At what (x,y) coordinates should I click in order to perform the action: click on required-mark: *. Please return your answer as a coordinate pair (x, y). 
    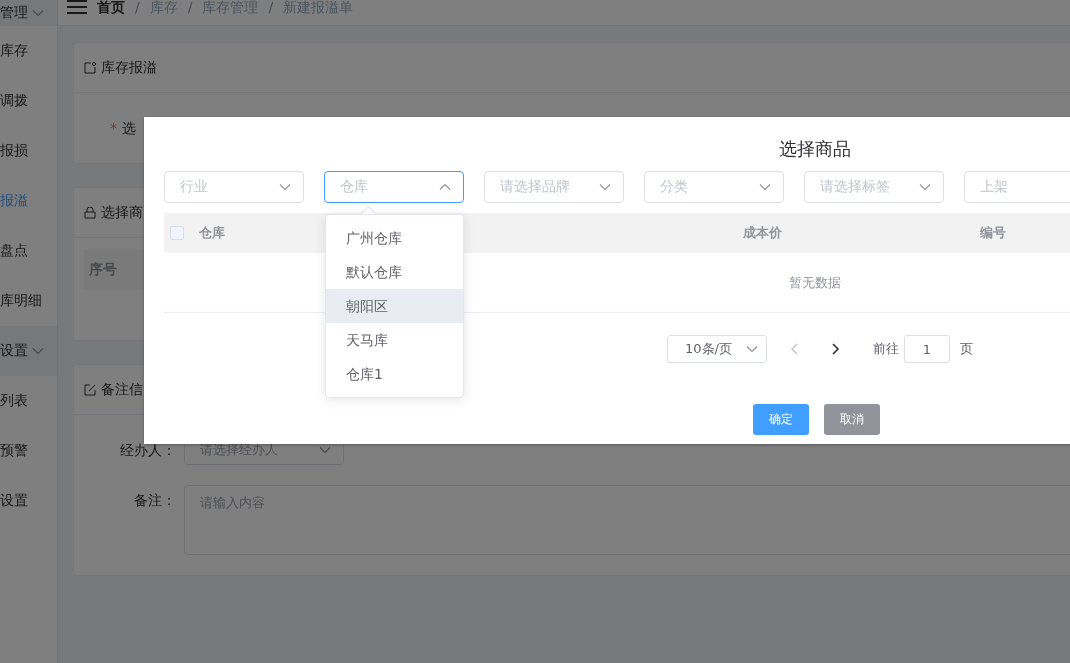
    Looking at the image, I should click on (113, 128).